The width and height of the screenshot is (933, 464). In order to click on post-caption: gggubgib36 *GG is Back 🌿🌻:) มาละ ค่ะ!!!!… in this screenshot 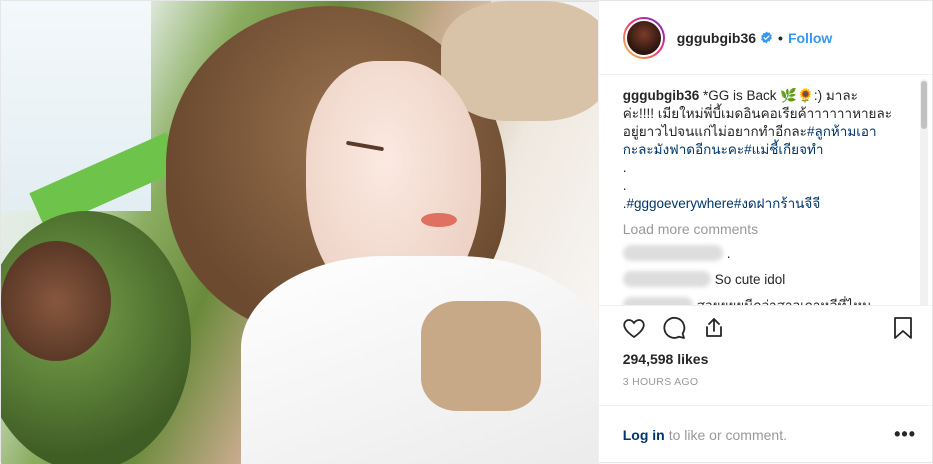, I will do `click(766, 150)`.